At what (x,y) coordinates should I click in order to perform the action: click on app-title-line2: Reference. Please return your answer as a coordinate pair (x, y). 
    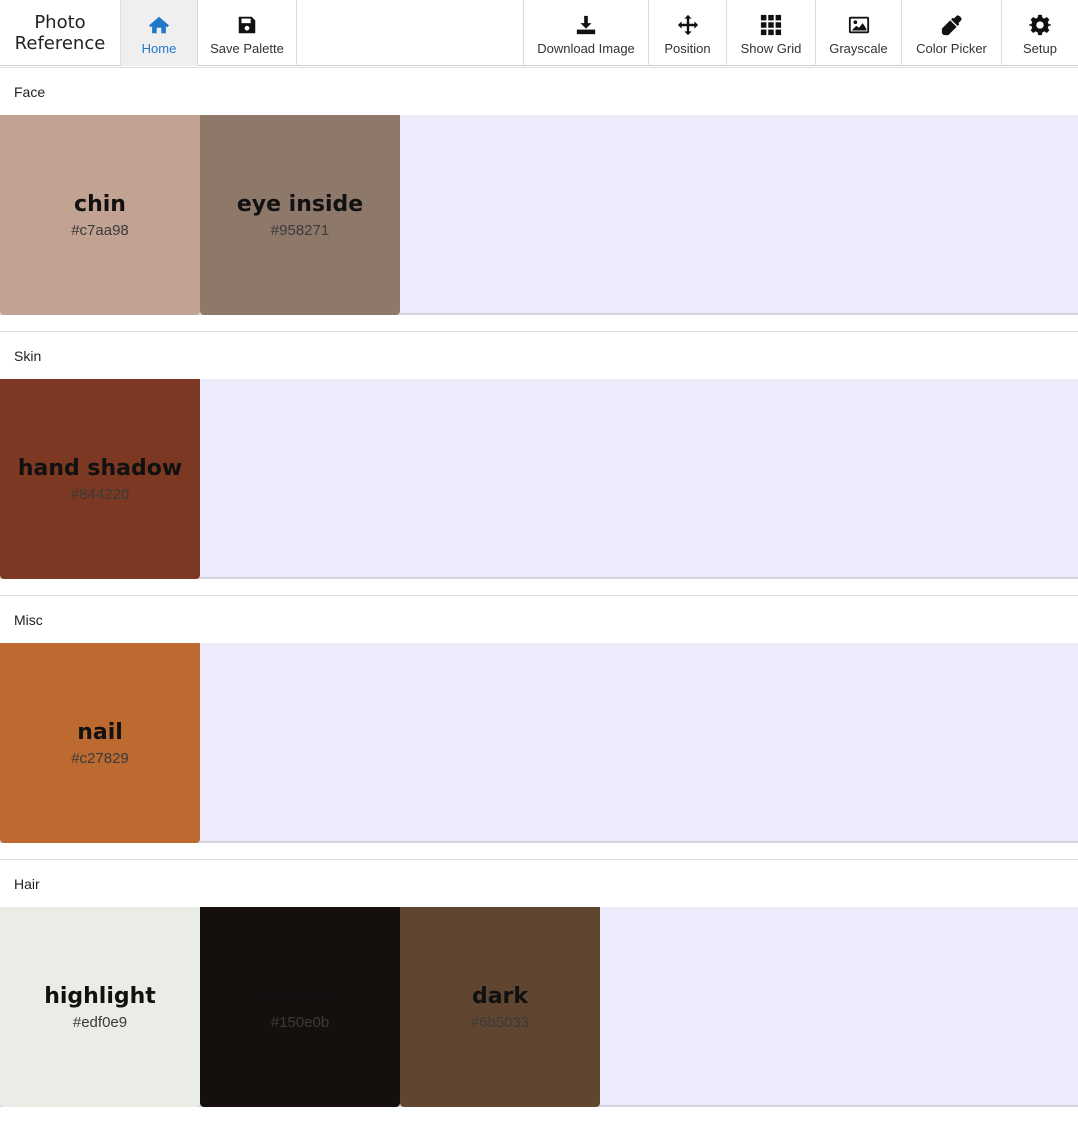
    Looking at the image, I should click on (60, 43).